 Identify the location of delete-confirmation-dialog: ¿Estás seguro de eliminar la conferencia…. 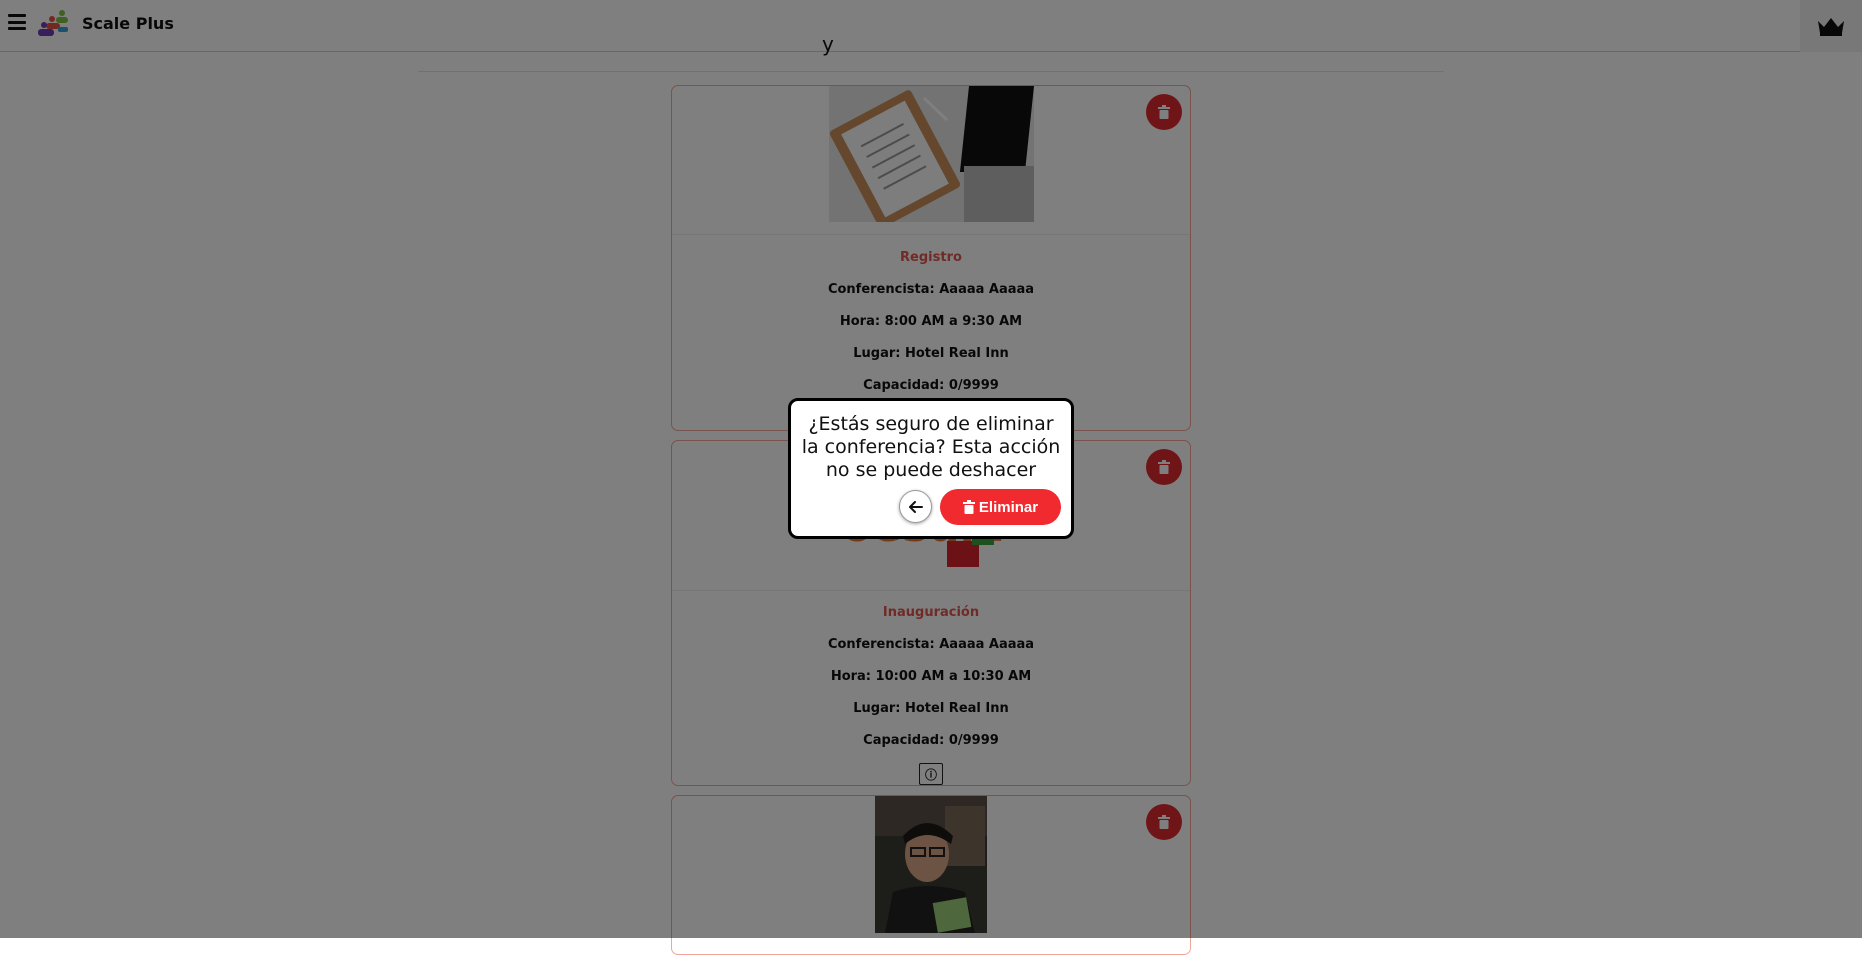
(931, 468).